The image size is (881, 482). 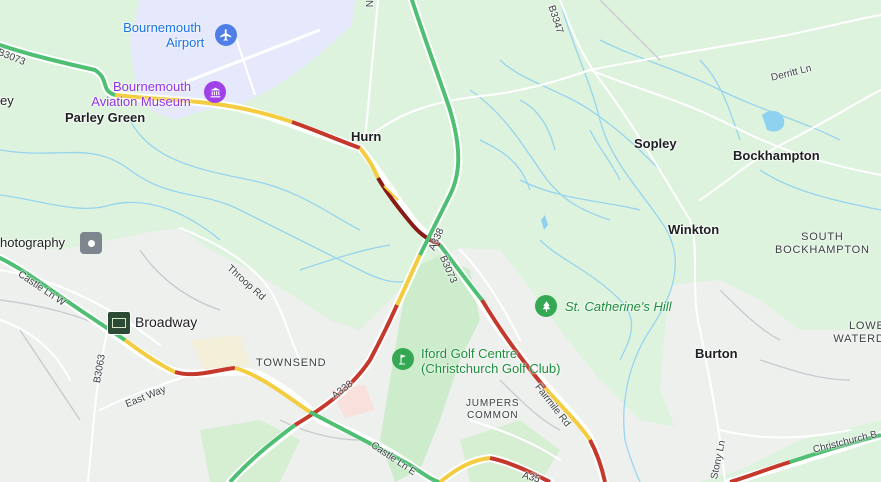 I want to click on place-parley-green: Parley Green, so click(x=105, y=117).